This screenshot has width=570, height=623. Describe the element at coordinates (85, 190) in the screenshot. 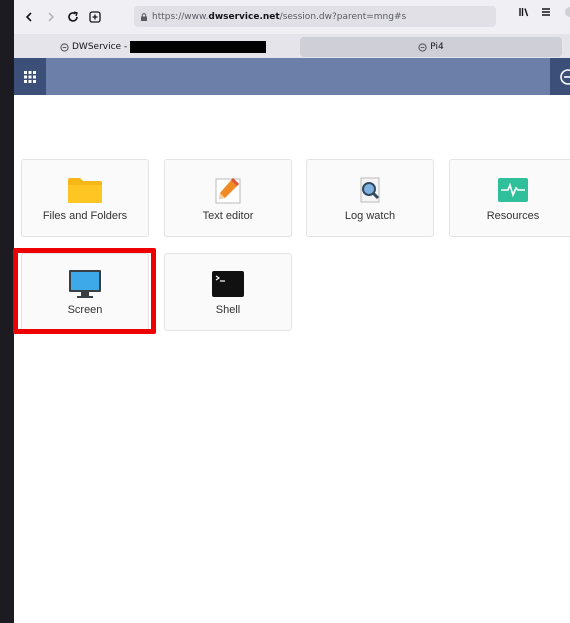

I see `folder-icon` at that location.